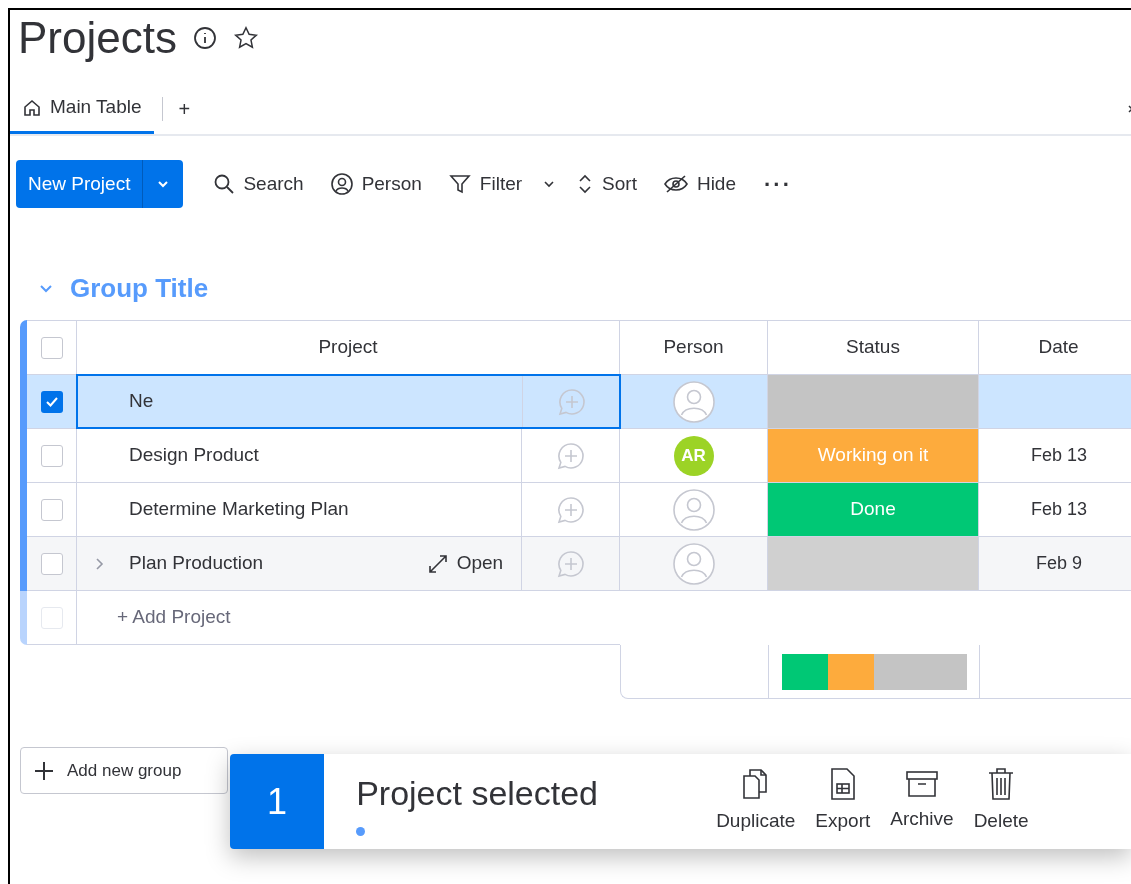 The height and width of the screenshot is (884, 1131). What do you see at coordinates (99, 563) in the screenshot?
I see `chevron-right-icon` at bounding box center [99, 563].